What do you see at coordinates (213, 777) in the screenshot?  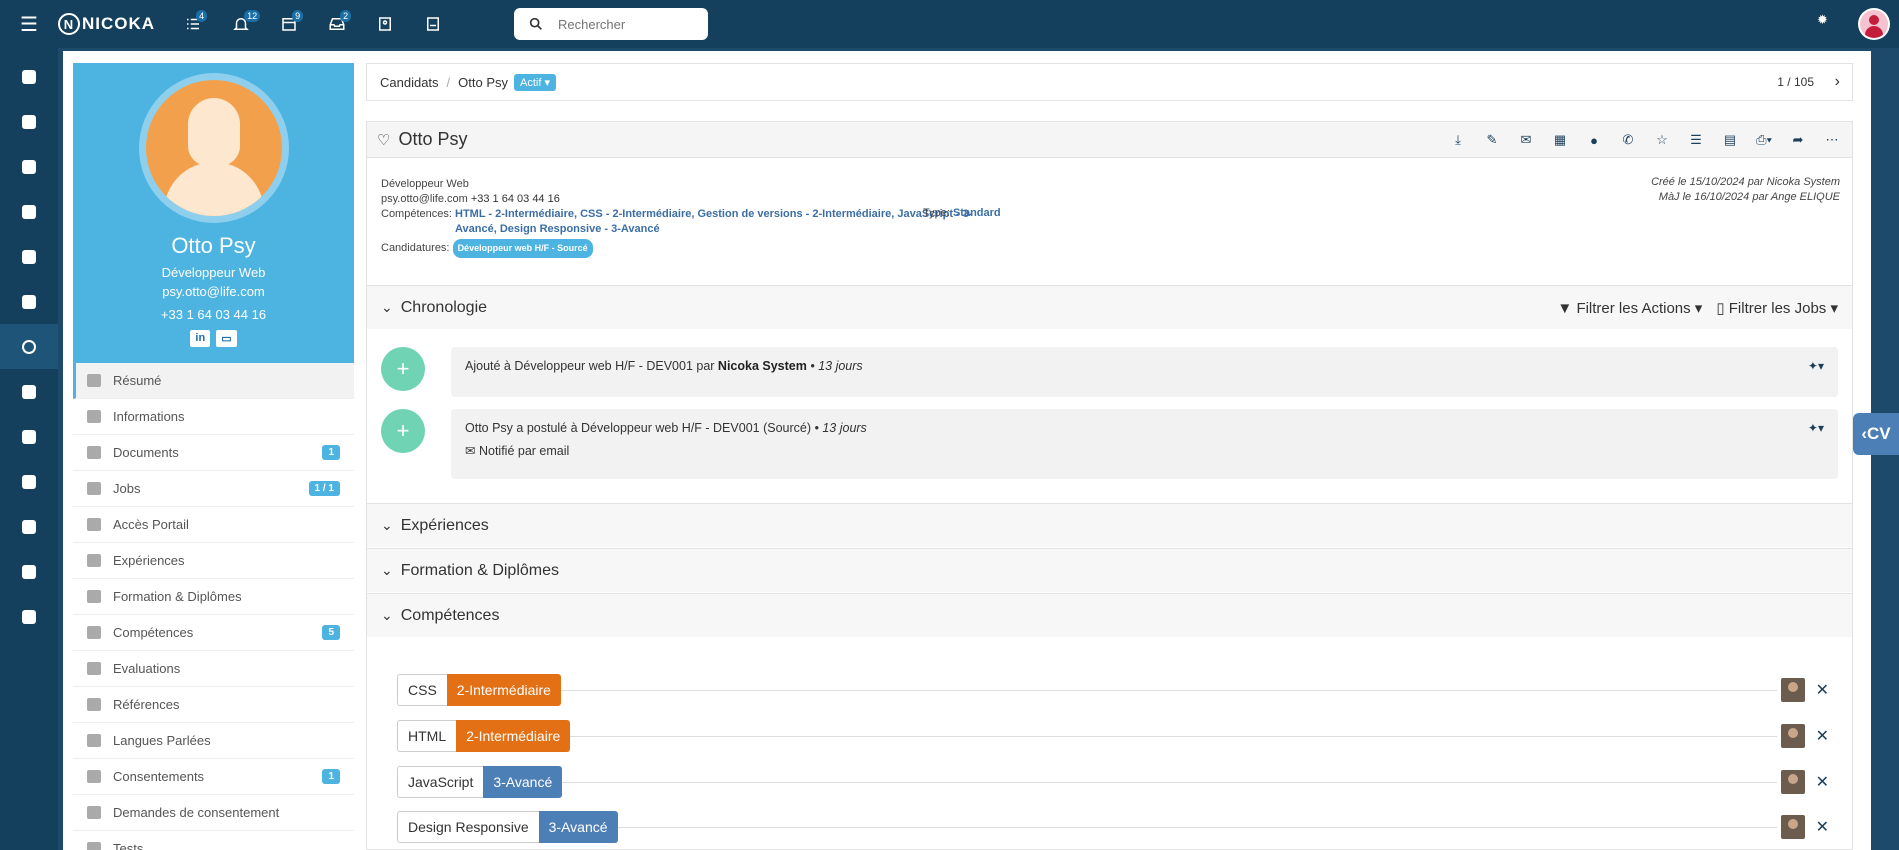 I see `menu-item-consentements: Consentements 1` at bounding box center [213, 777].